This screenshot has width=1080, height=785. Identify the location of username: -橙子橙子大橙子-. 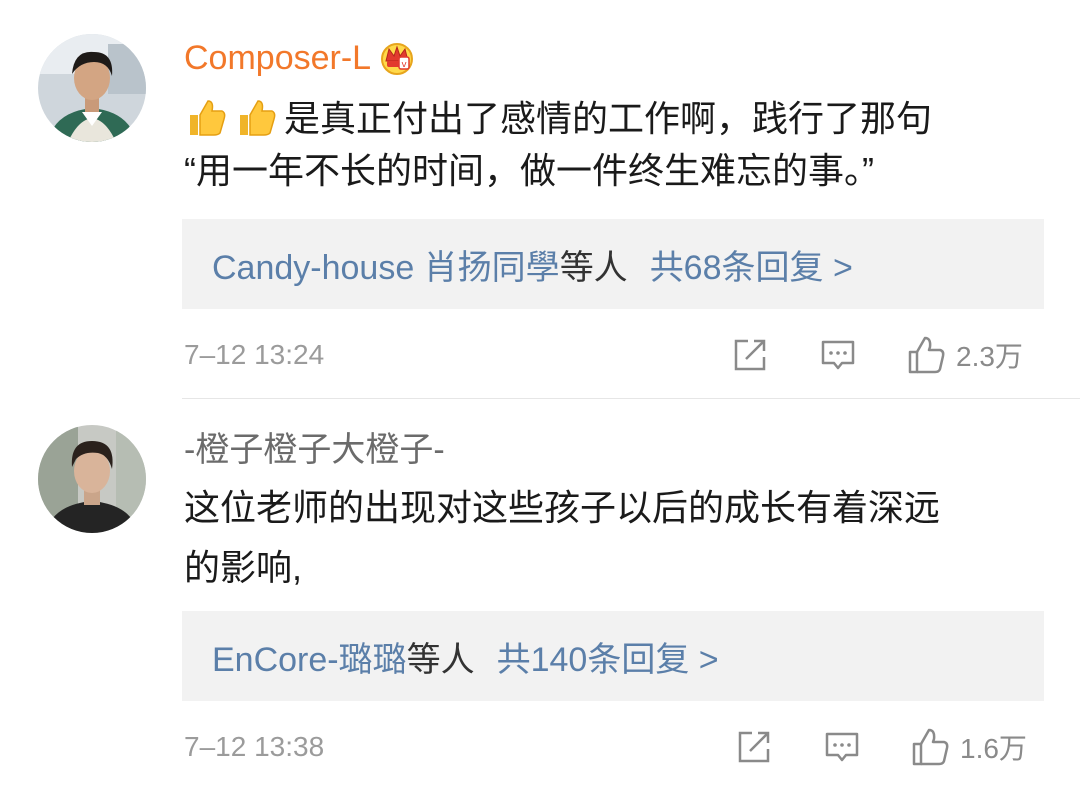
(314, 450).